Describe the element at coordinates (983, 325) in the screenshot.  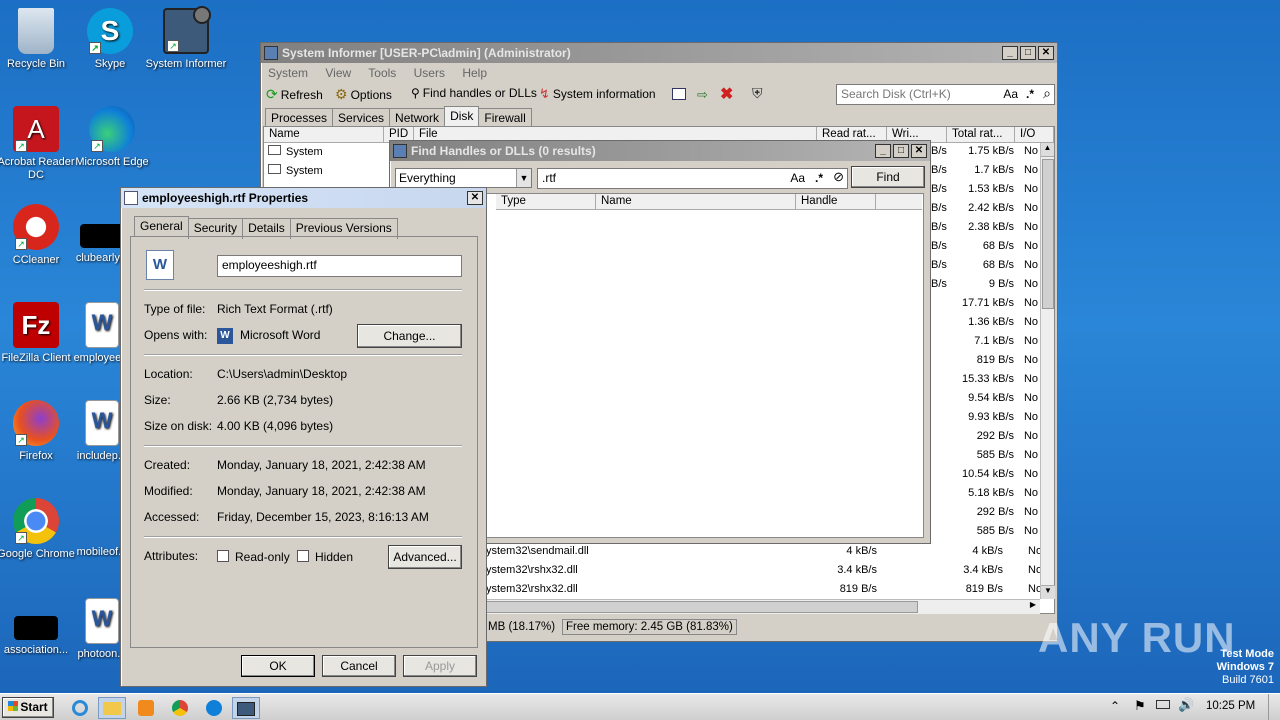
I see `table-row: 1.36 kB/s No` at that location.